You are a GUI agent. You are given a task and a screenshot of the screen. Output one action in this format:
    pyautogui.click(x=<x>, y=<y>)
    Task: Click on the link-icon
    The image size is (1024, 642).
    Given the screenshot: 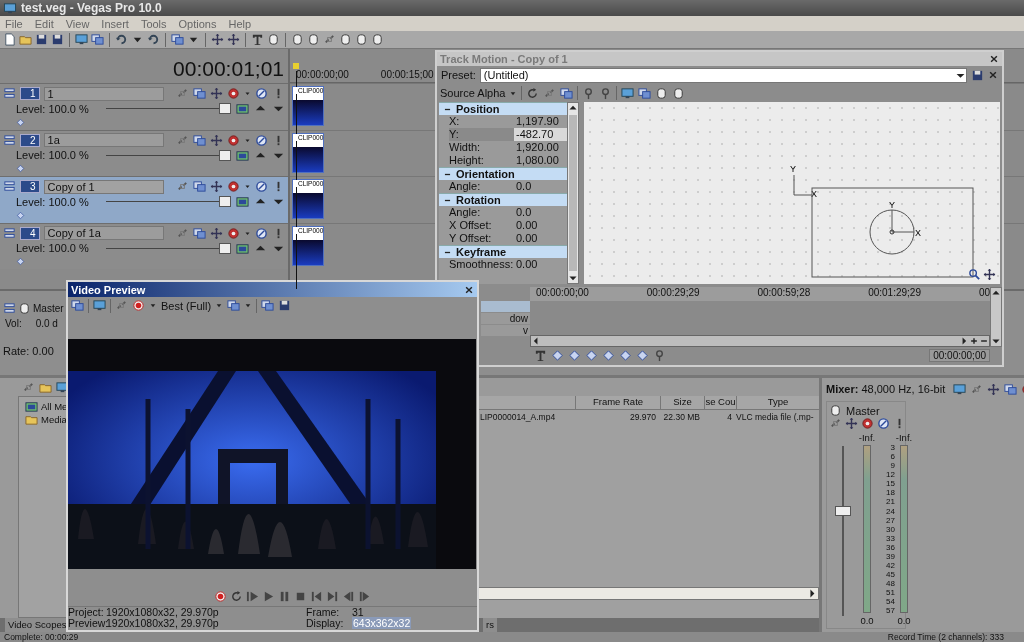 What is the action you would take?
    pyautogui.click(x=329, y=39)
    